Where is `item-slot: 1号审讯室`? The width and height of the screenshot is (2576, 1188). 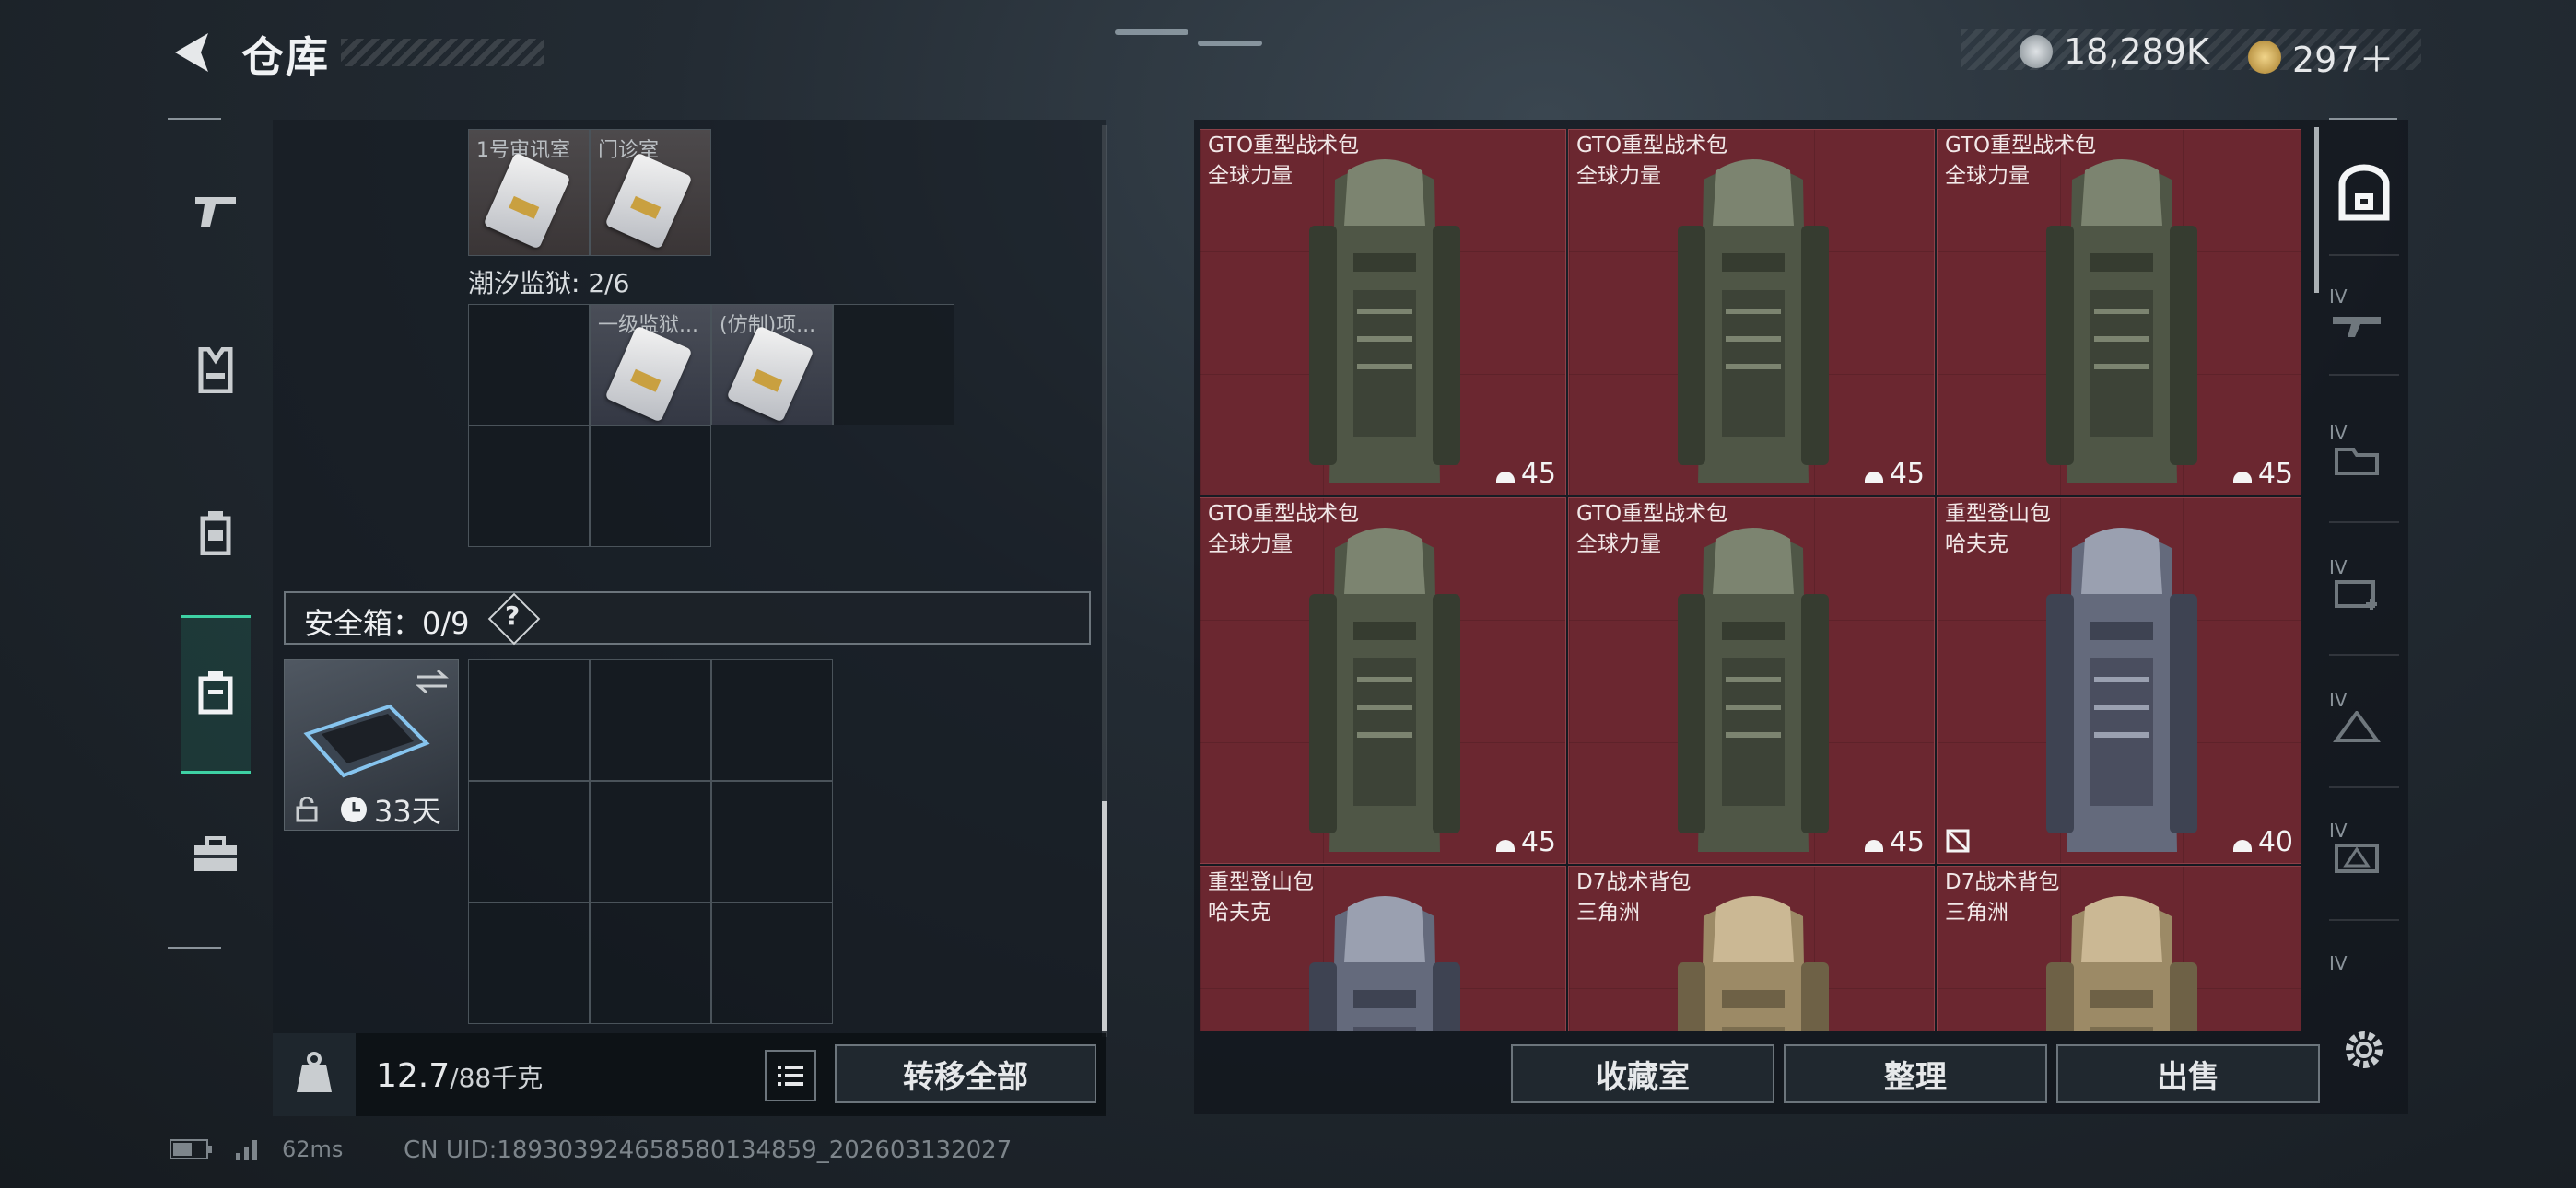 item-slot: 1号审讯室 is located at coordinates (529, 192).